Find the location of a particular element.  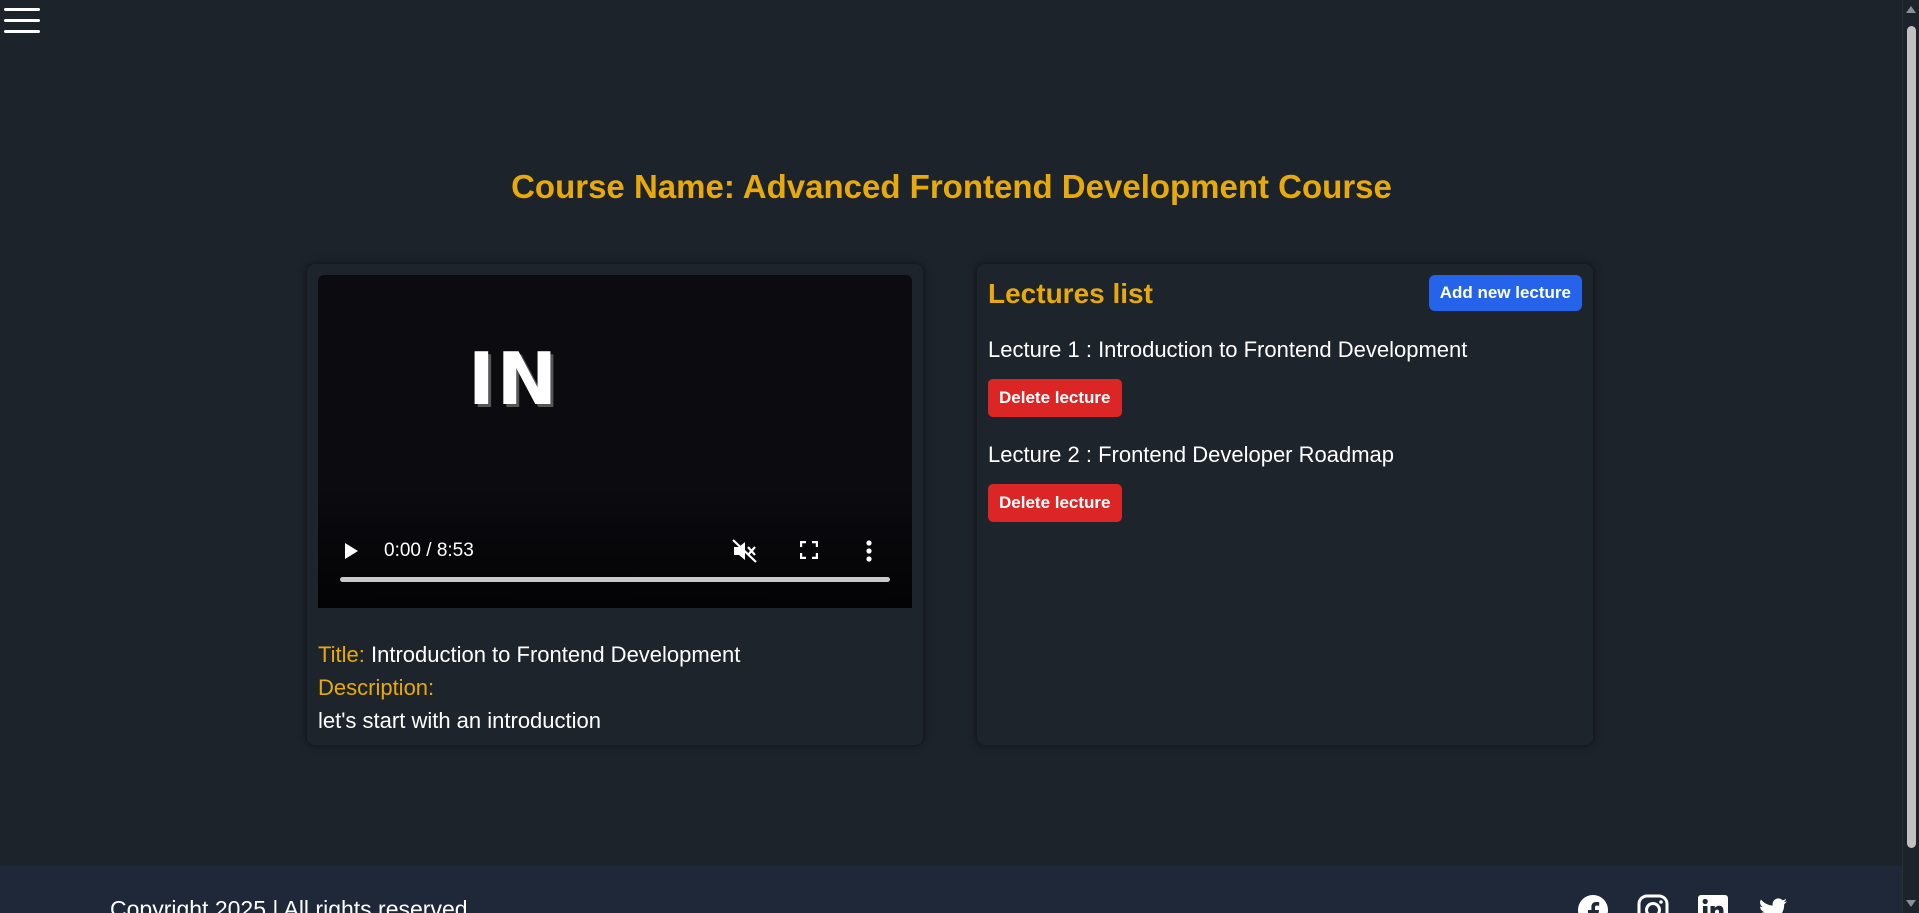

muted-volume-icon is located at coordinates (745, 551).